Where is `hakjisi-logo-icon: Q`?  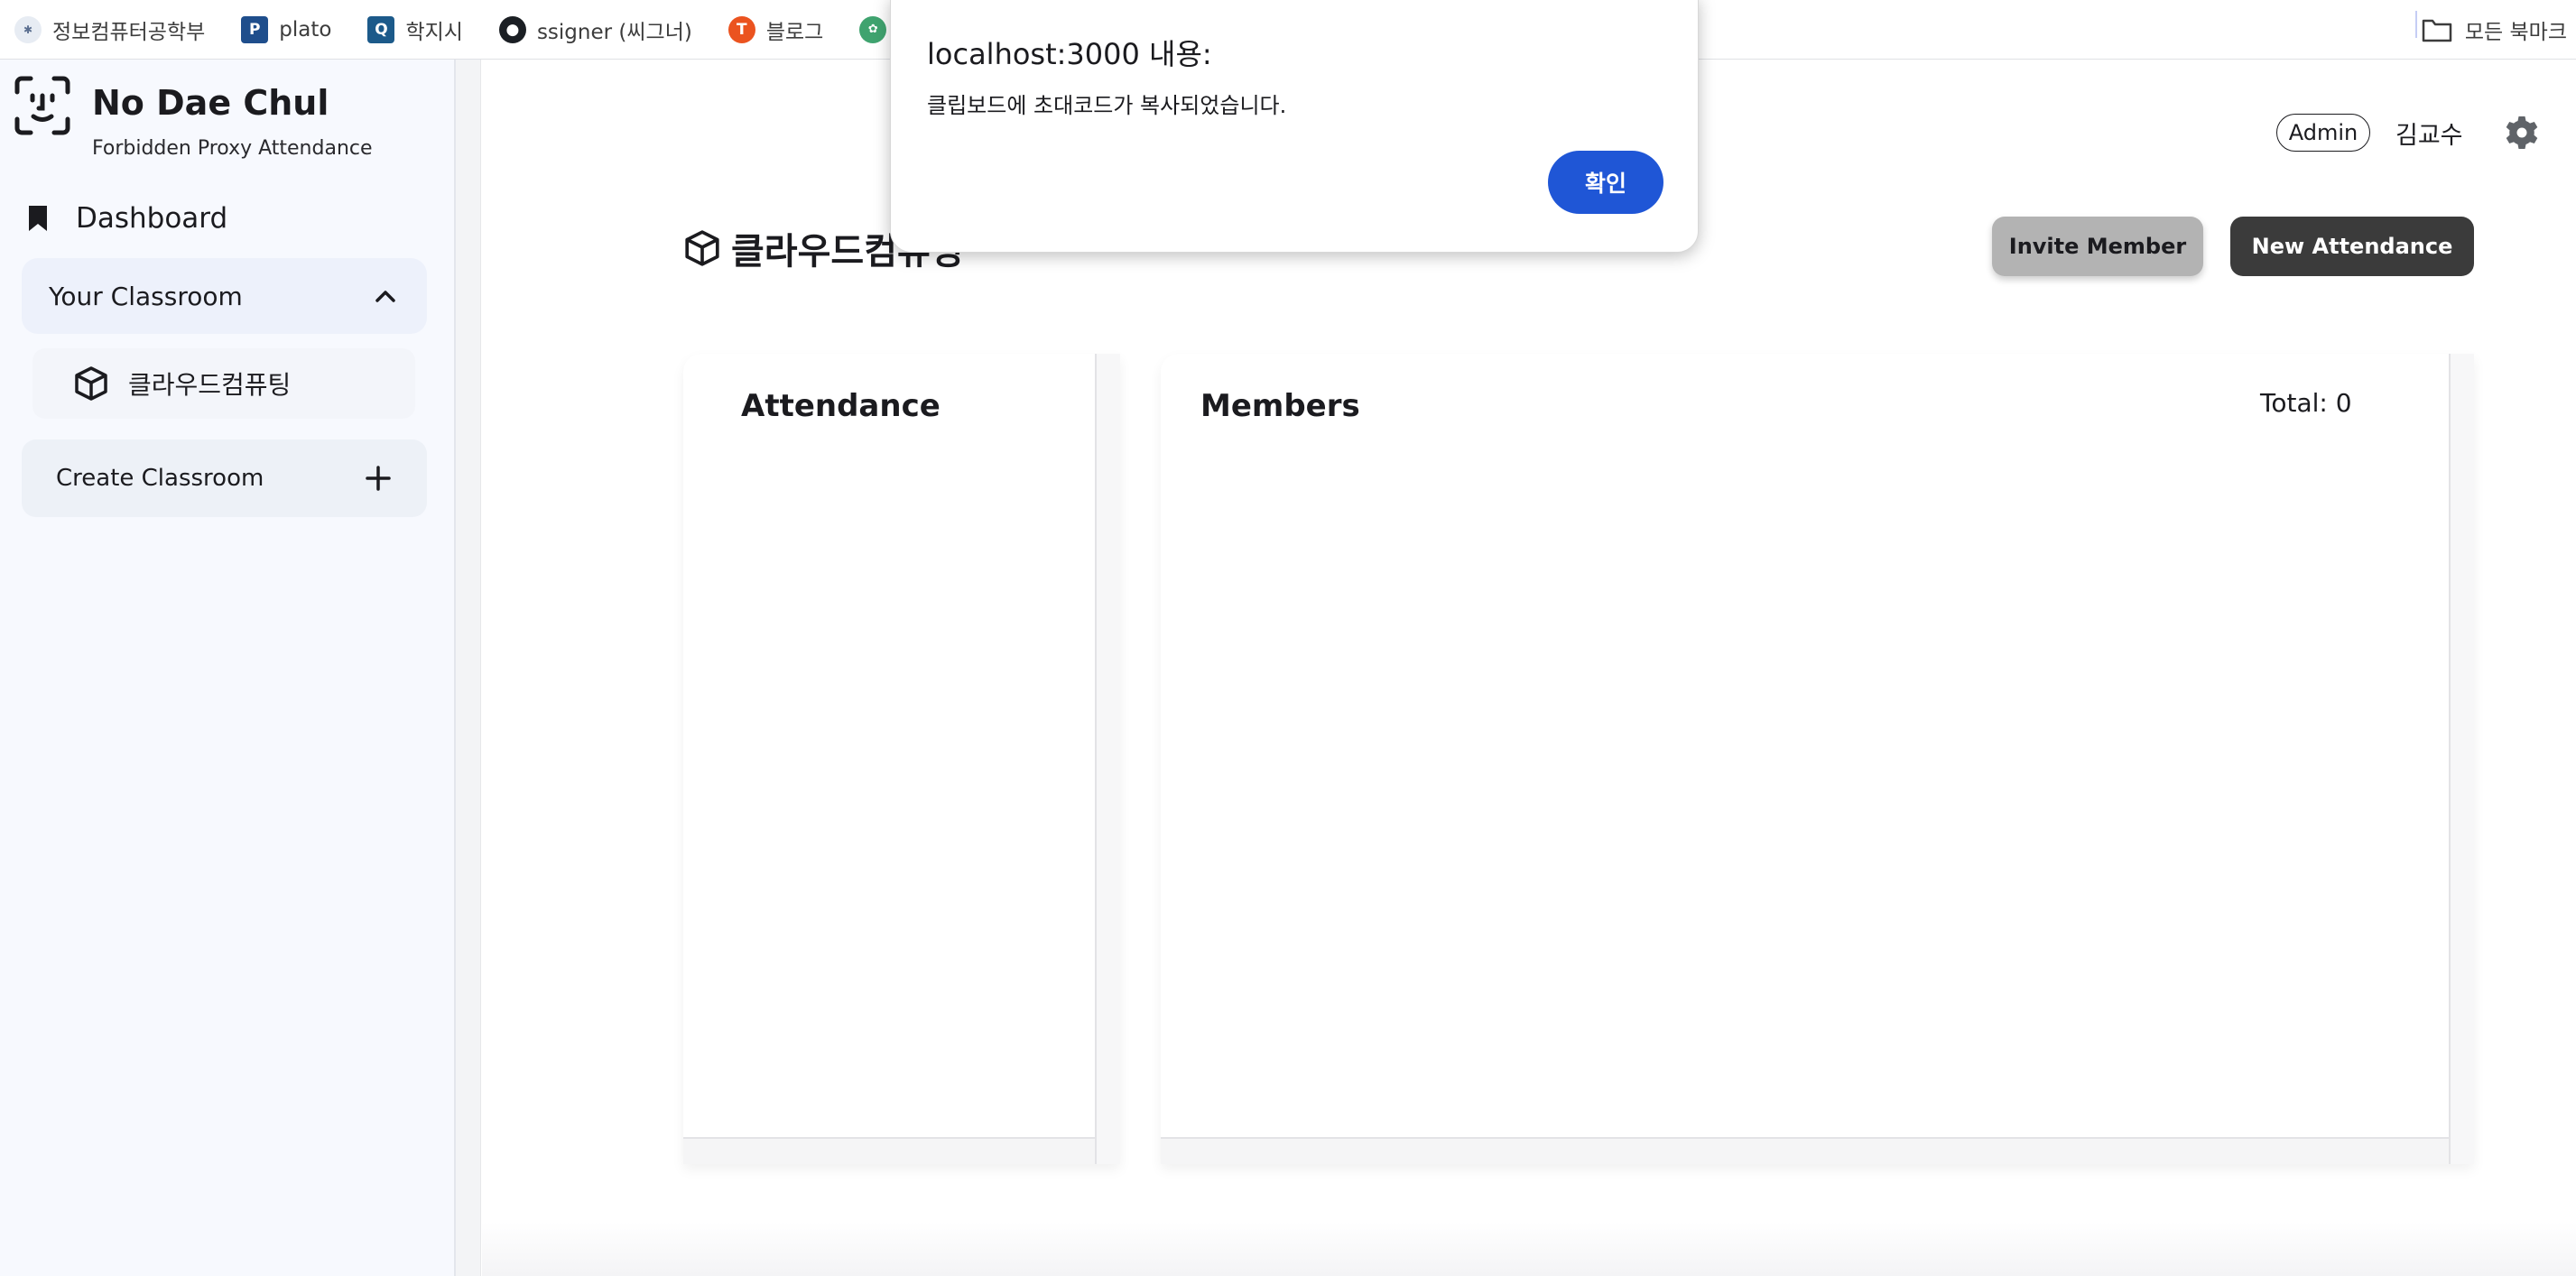
hakjisi-logo-icon: Q is located at coordinates (381, 29).